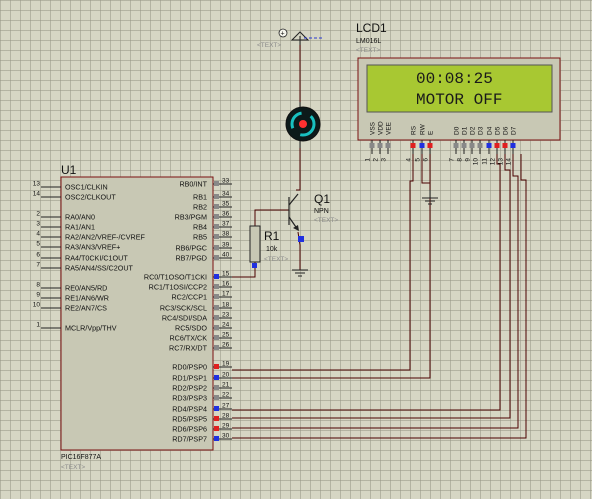 The image size is (592, 499). What do you see at coordinates (465, 130) in the screenshot?
I see `lcd-pin-name: D1` at bounding box center [465, 130].